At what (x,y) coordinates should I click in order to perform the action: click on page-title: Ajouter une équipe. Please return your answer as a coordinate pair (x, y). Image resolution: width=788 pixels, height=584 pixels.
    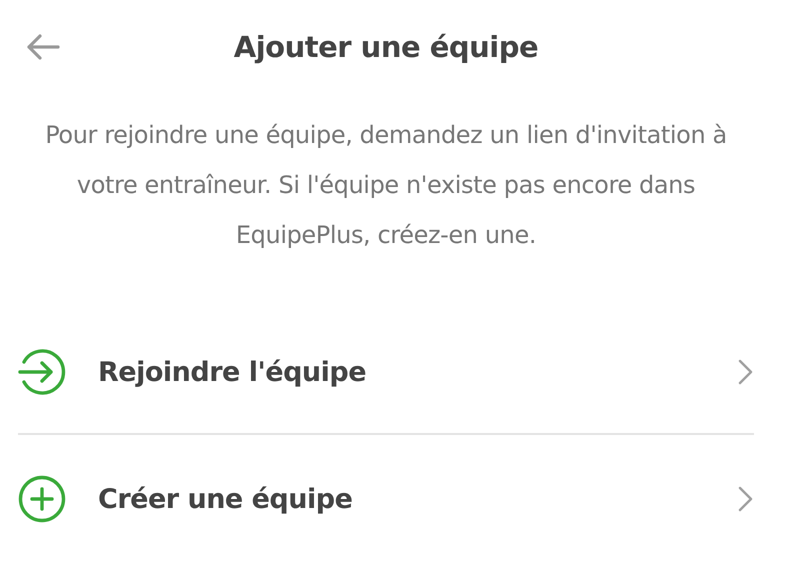
    Looking at the image, I should click on (386, 47).